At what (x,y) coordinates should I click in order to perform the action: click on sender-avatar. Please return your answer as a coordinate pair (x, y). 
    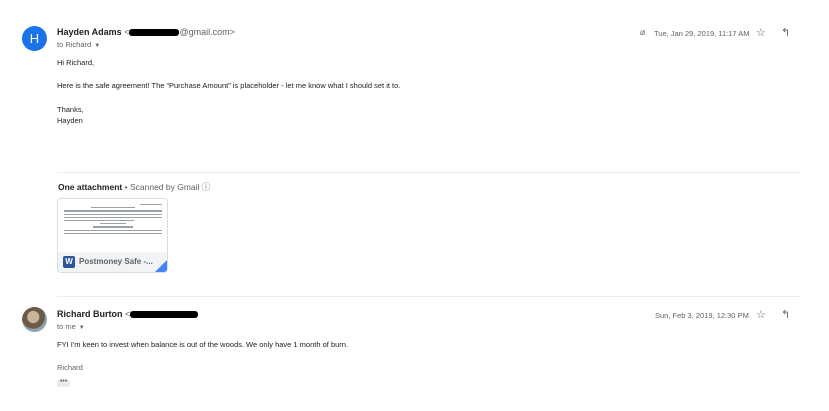
    Looking at the image, I should click on (34, 319).